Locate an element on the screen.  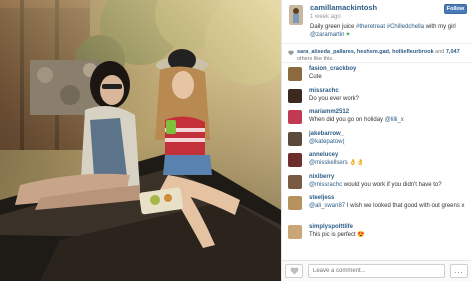
mention-link: @zaramartin is located at coordinates (327, 35).